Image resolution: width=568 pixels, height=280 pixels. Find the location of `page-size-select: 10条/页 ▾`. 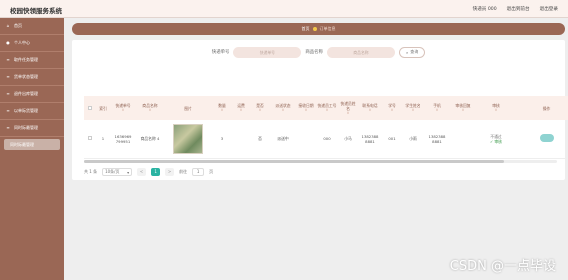

page-size-select: 10条/页 ▾ is located at coordinates (117, 172).